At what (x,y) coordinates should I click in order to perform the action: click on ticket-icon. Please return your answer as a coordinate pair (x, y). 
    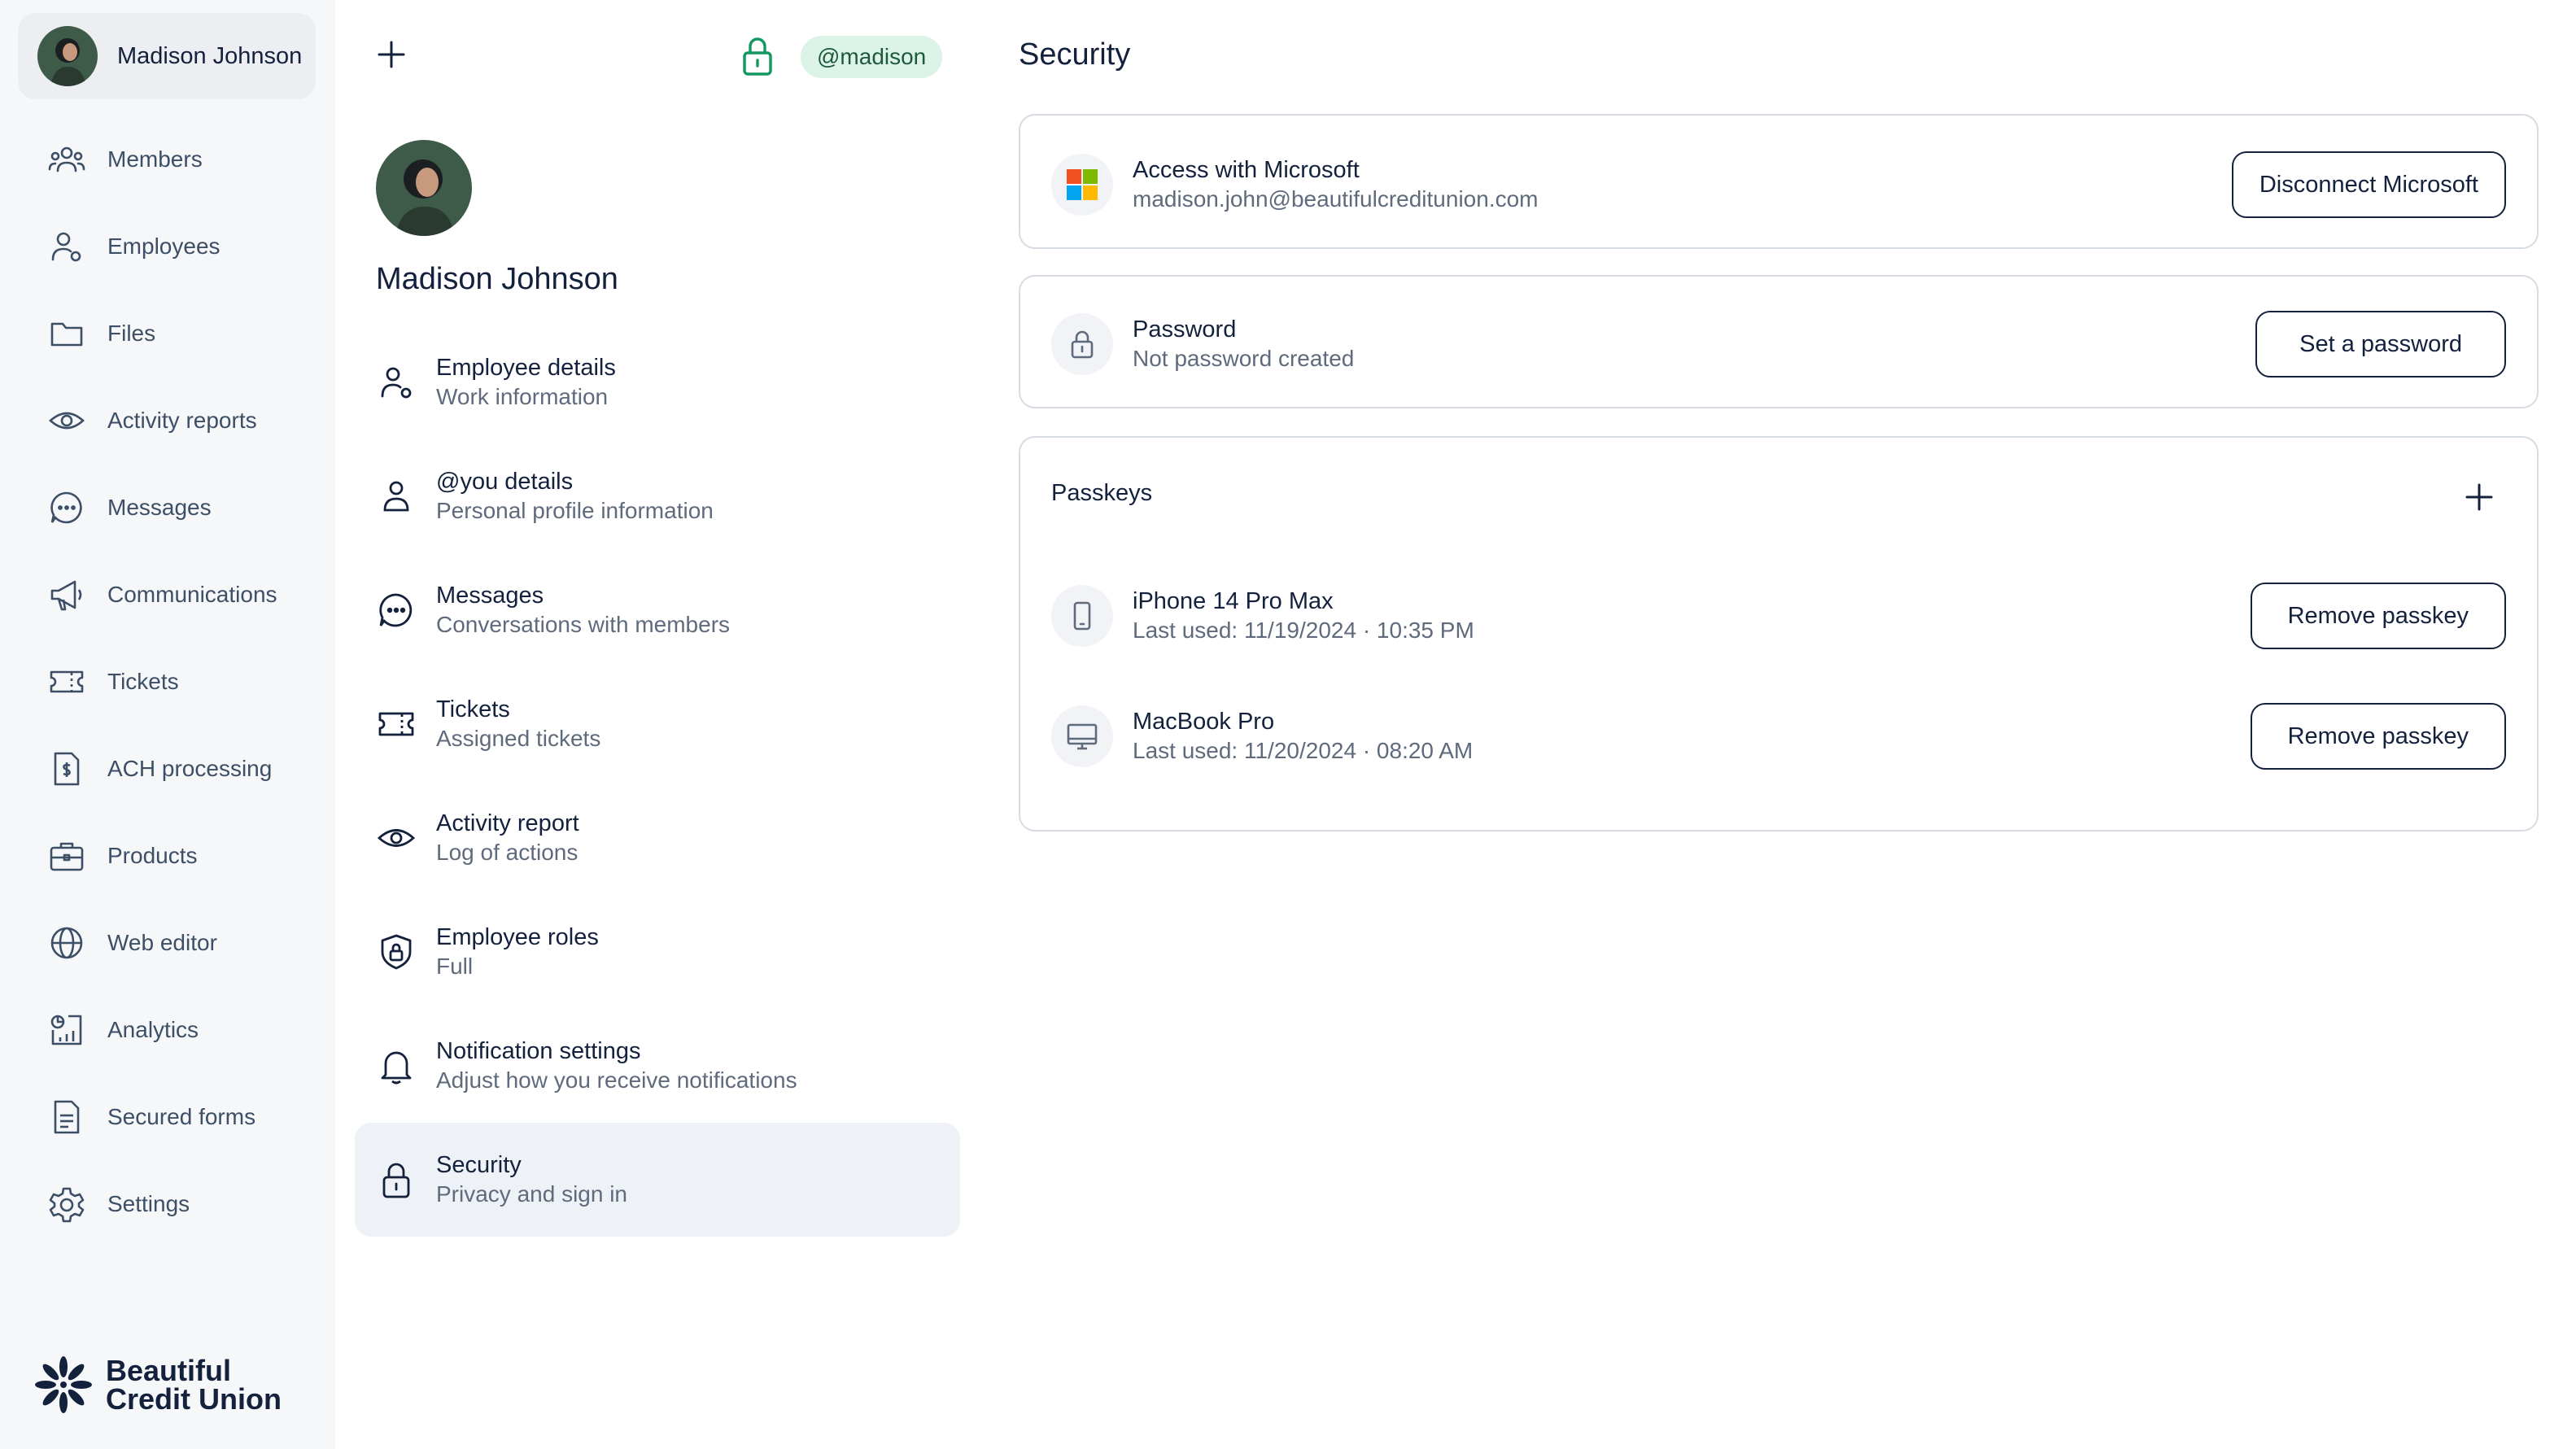
    Looking at the image, I should click on (67, 681).